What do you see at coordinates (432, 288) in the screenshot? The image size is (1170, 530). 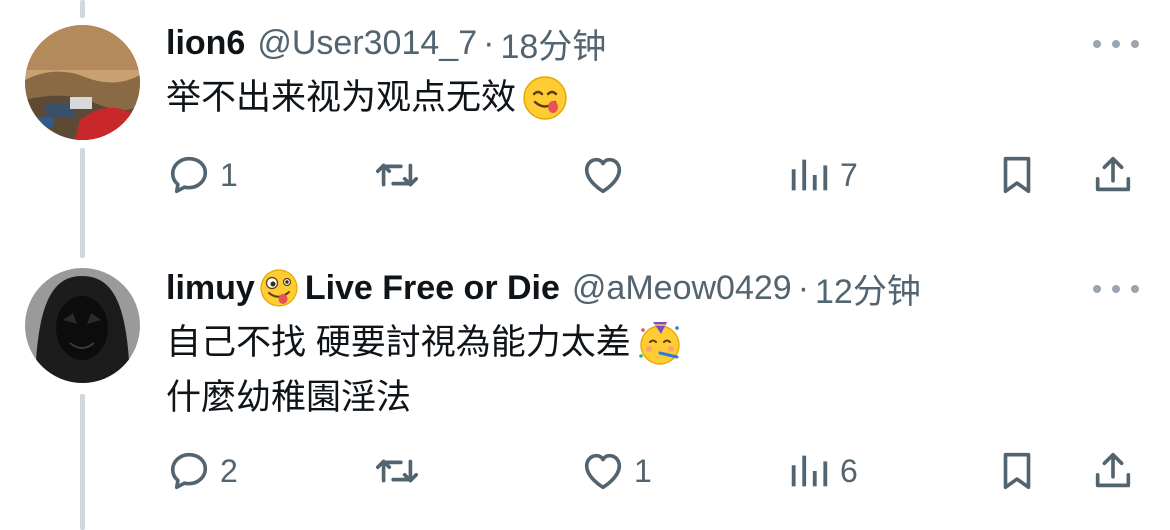 I see `display-name-suffix: Live Free or Die` at bounding box center [432, 288].